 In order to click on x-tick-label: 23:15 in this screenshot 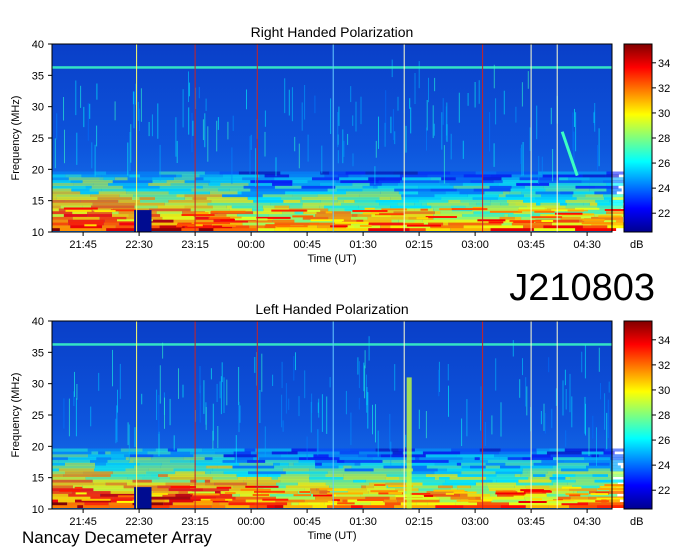, I will do `click(195, 245)`.